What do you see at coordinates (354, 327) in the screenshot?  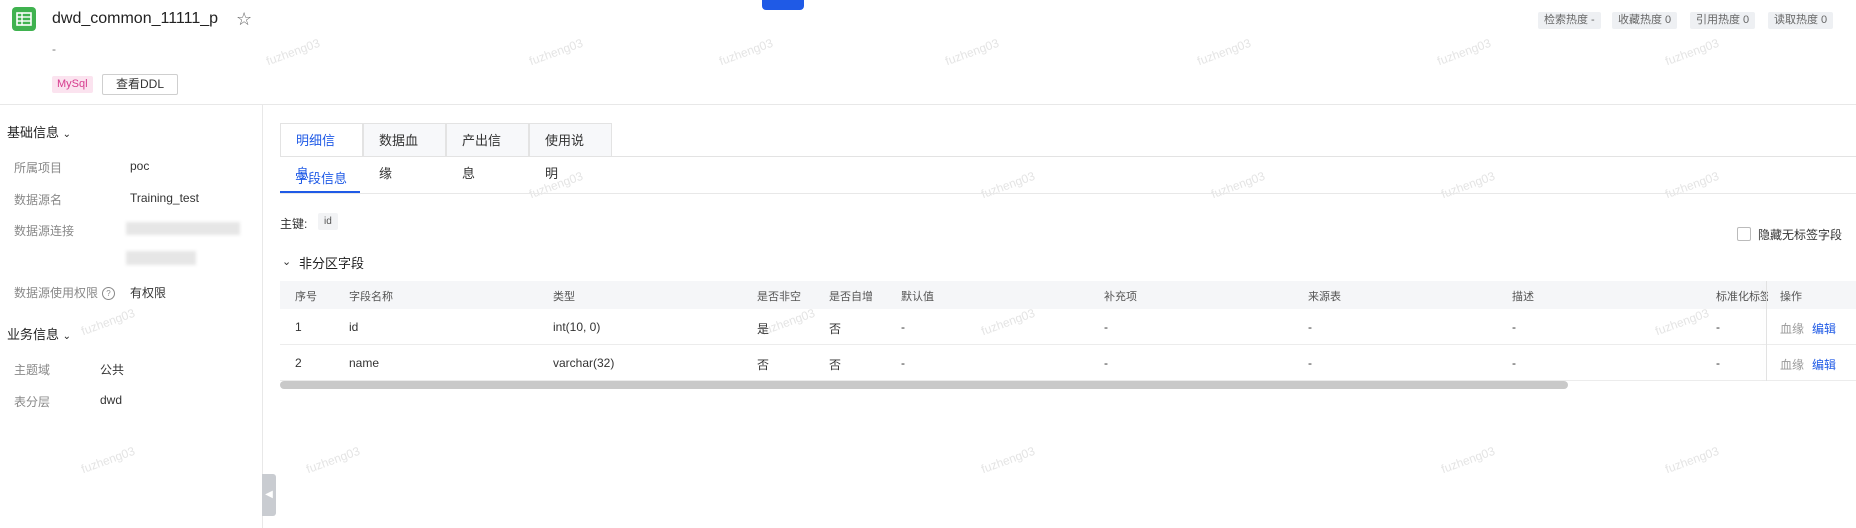 I see `field-name: id` at bounding box center [354, 327].